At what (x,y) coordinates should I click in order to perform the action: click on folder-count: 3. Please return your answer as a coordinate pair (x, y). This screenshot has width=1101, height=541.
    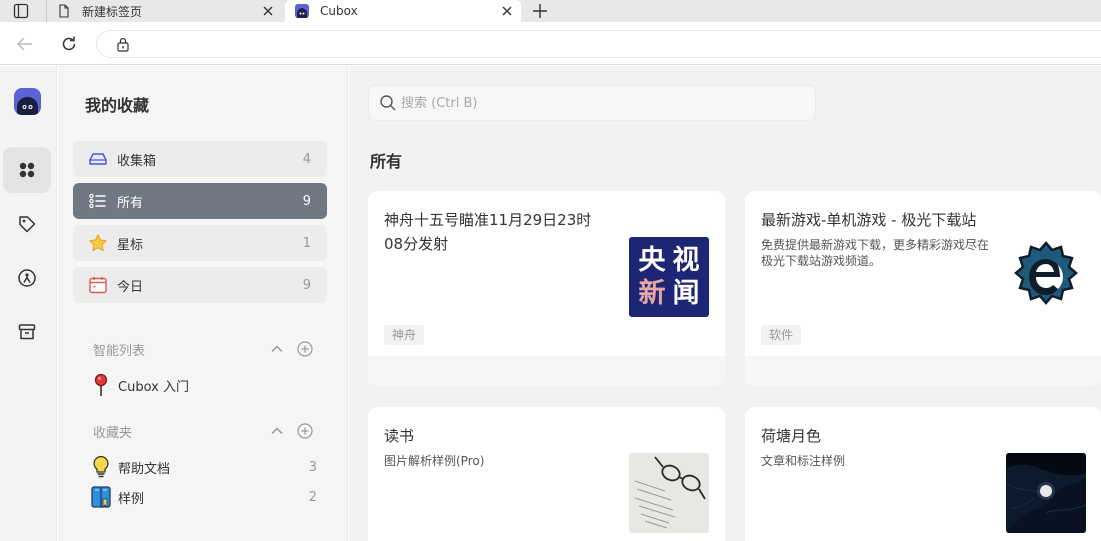
    Looking at the image, I should click on (312, 467).